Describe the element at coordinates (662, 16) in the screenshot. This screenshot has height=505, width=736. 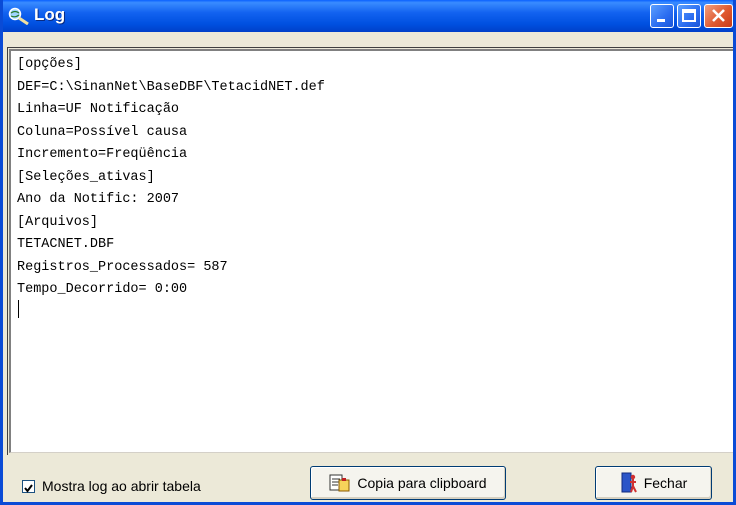
I see `minimize-button` at that location.